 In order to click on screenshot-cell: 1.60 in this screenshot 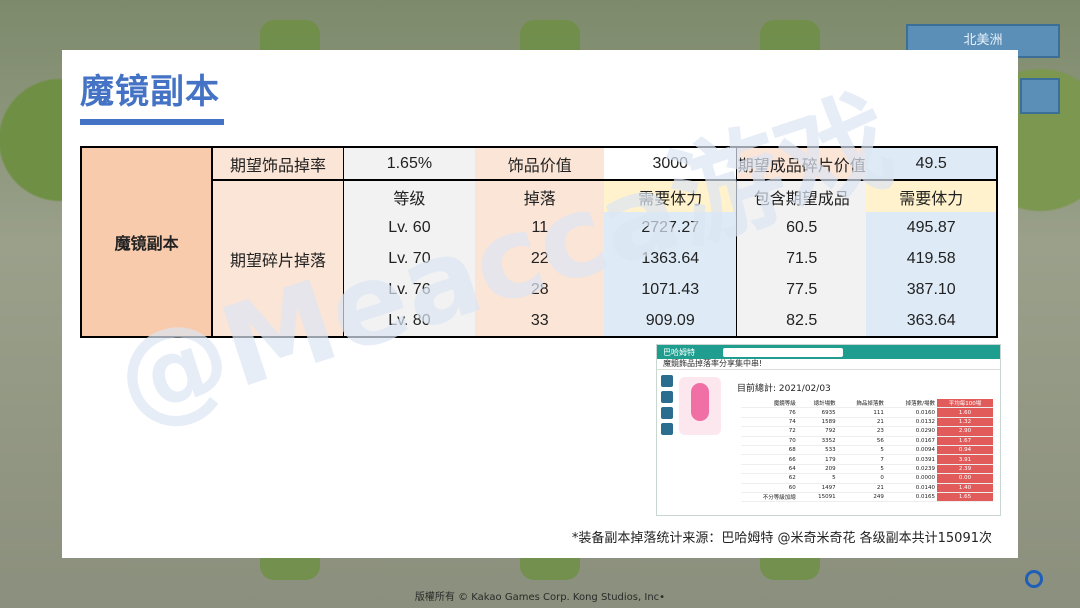, I will do `click(965, 412)`.